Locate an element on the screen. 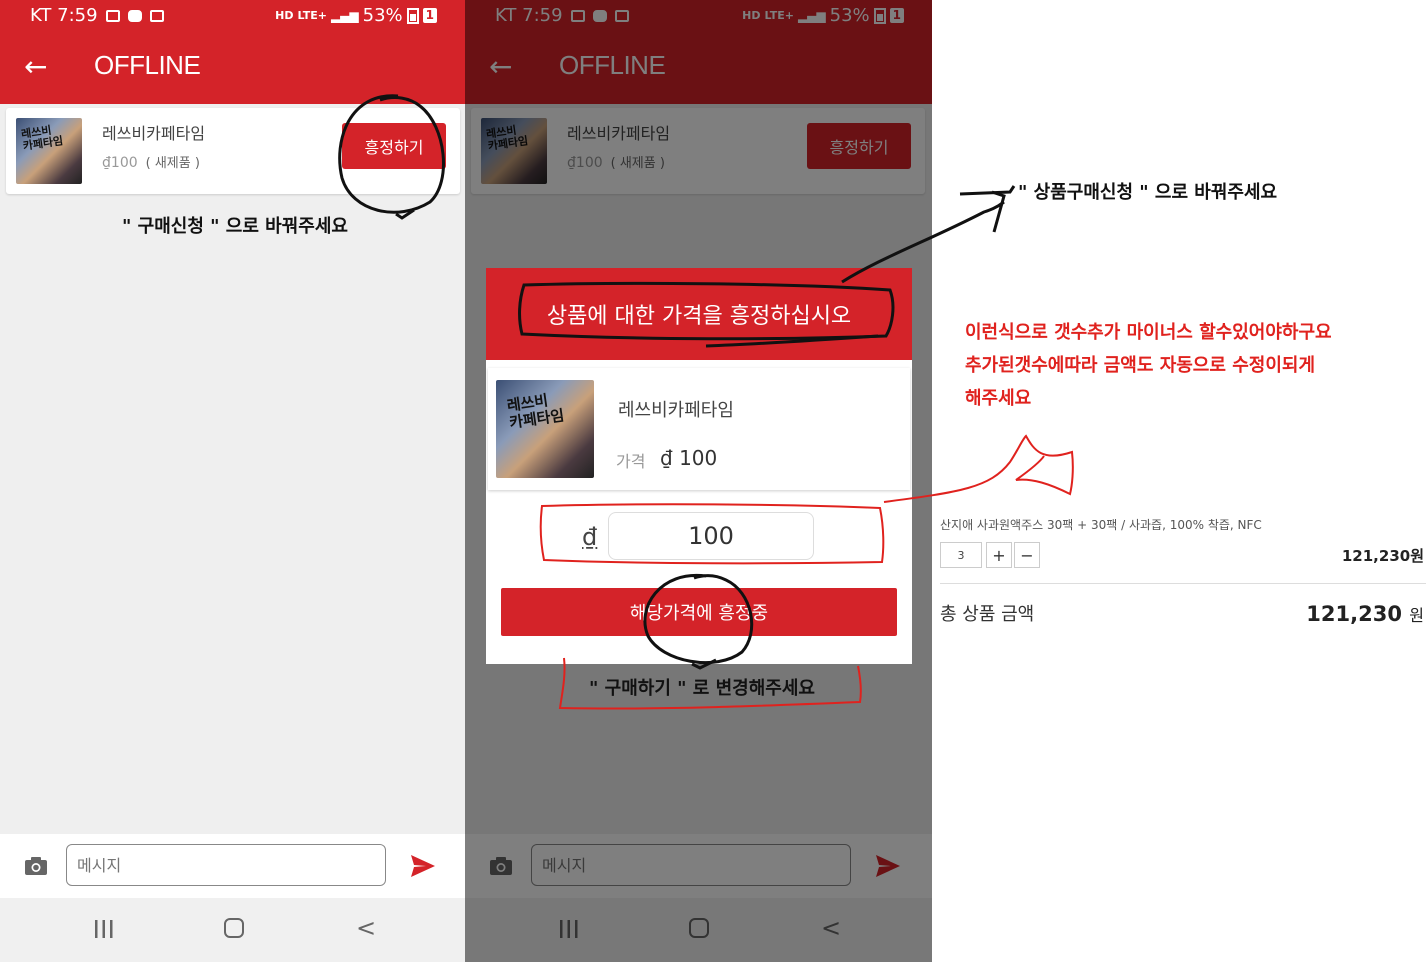  chat-input-bar is located at coordinates (232, 866).